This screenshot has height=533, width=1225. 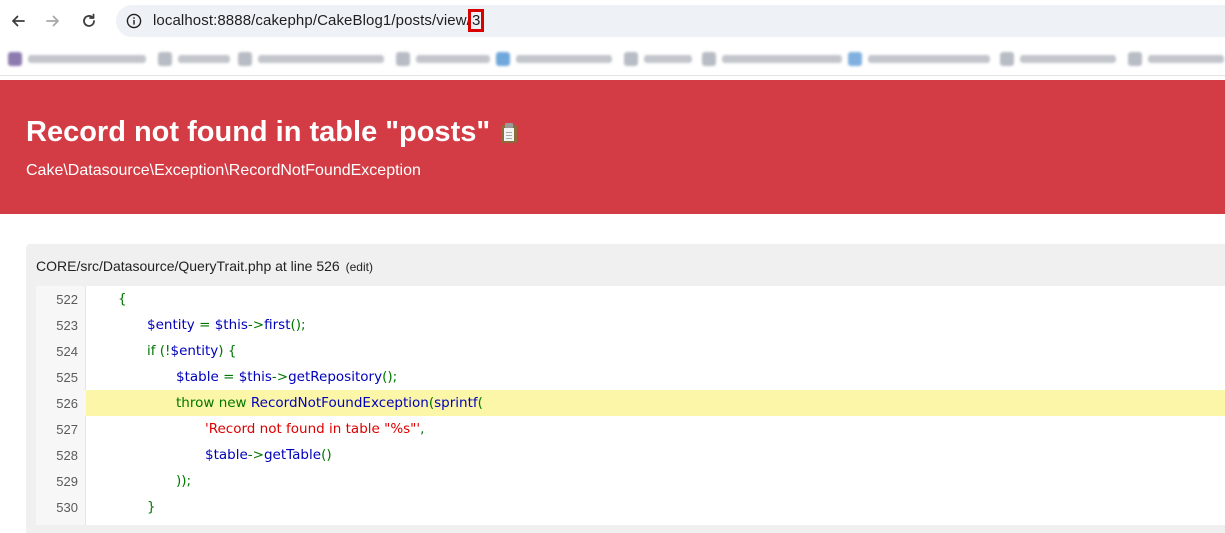 I want to click on code-token: first, so click(x=277, y=325).